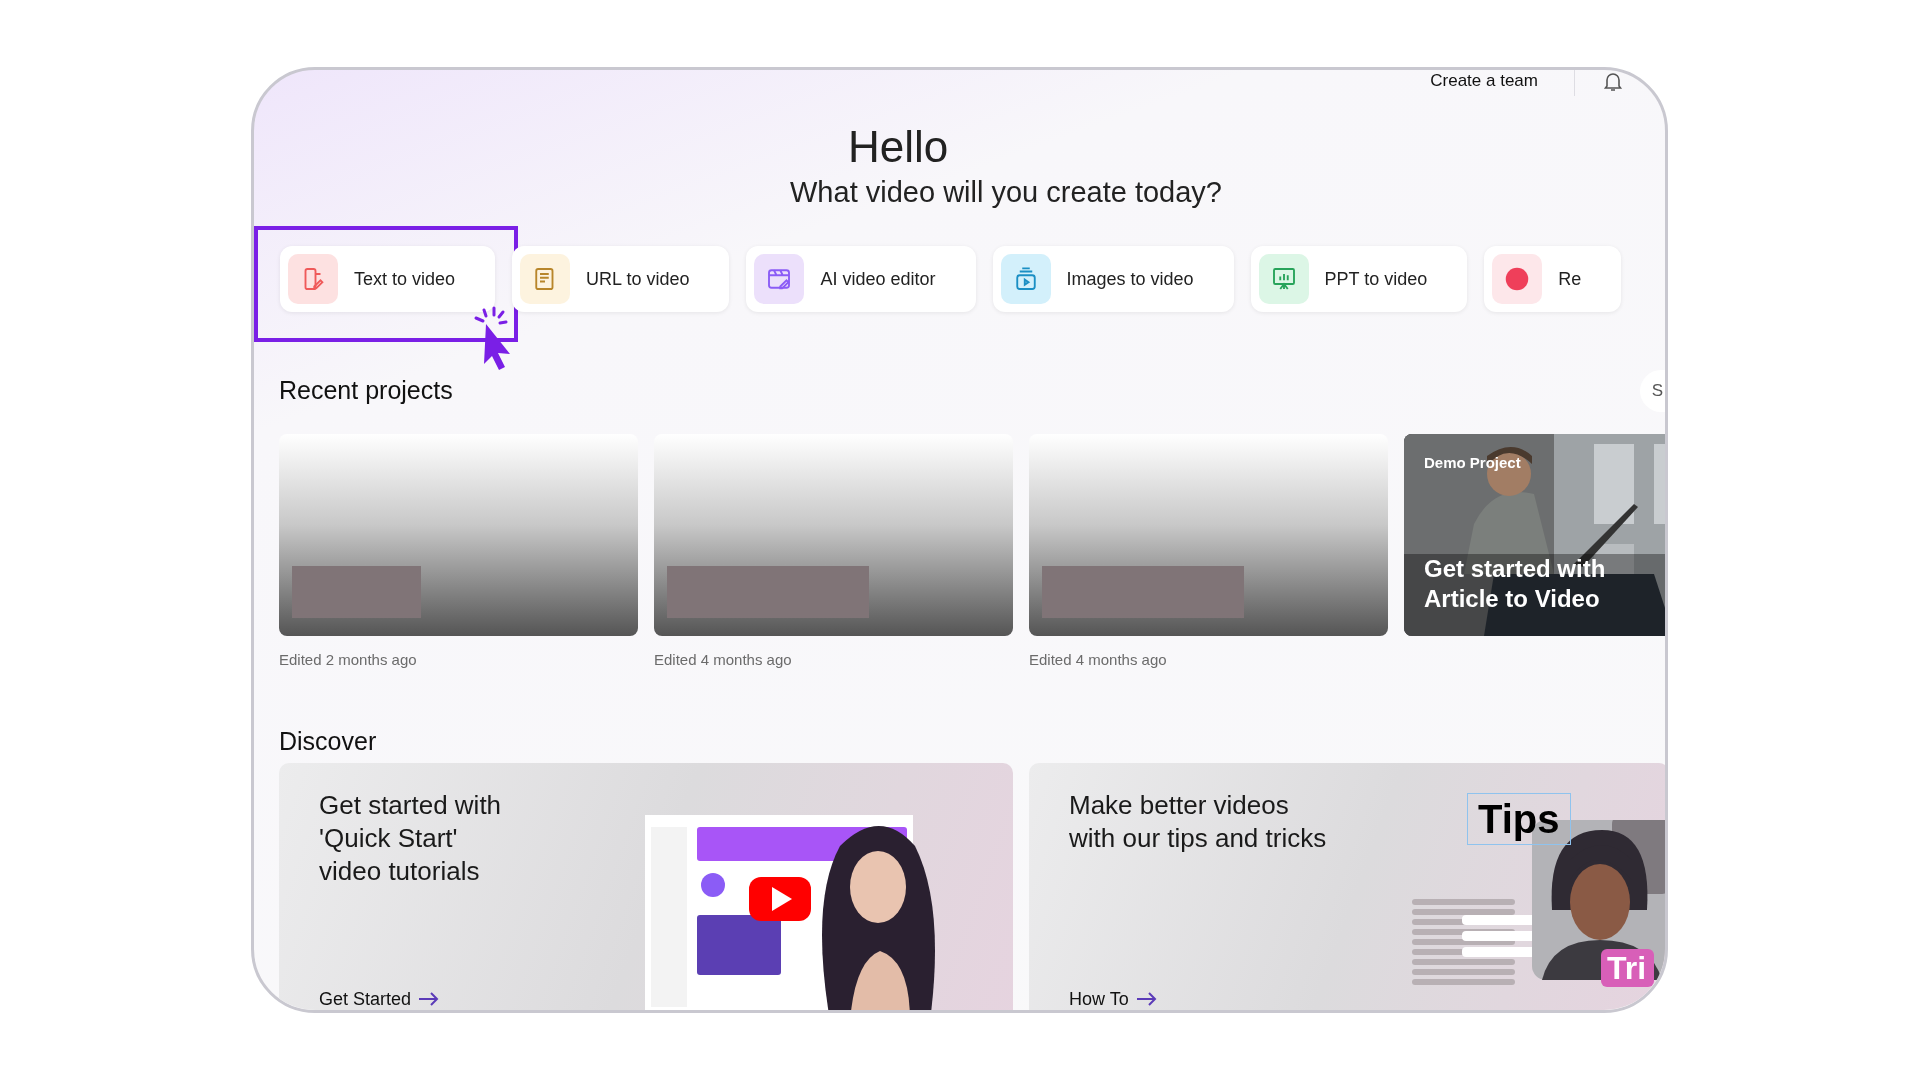 The height and width of the screenshot is (1080, 1920). Describe the element at coordinates (366, 390) in the screenshot. I see `section-title: Recent projects` at that location.